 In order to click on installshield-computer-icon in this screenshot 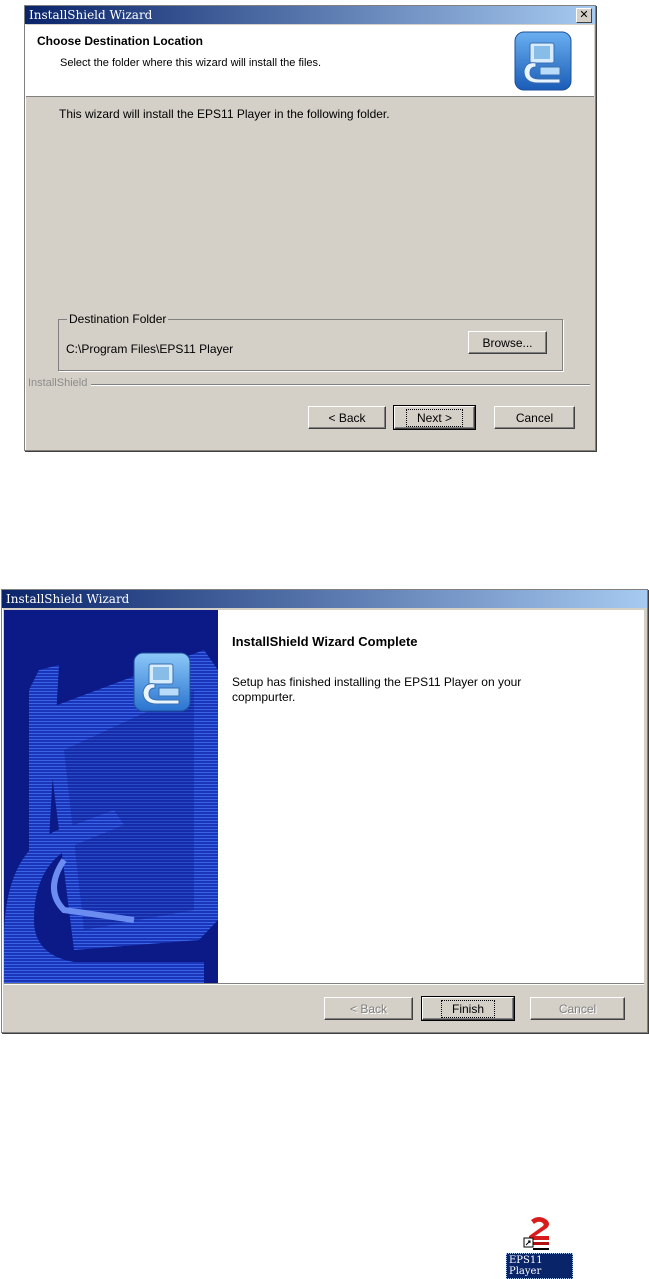, I will do `click(543, 61)`.